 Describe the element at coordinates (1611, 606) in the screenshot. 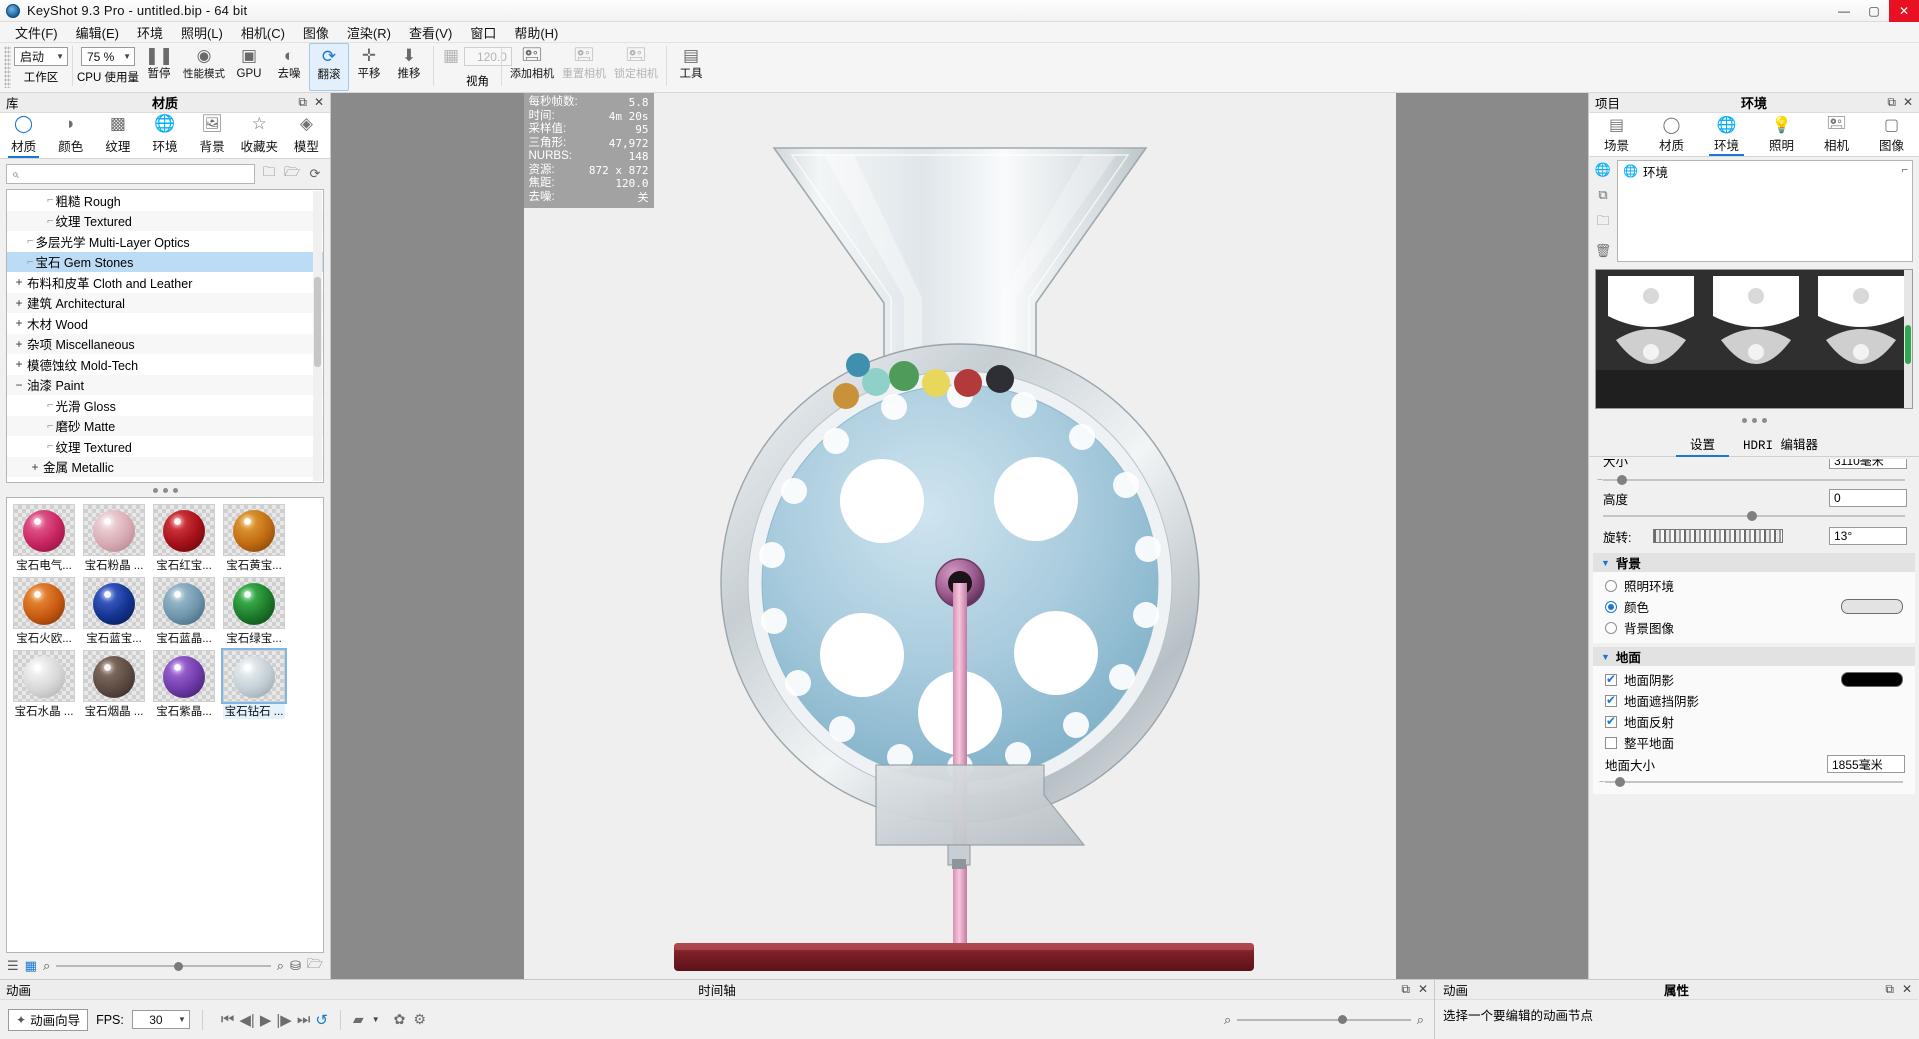

I see `radio-button-selected` at that location.